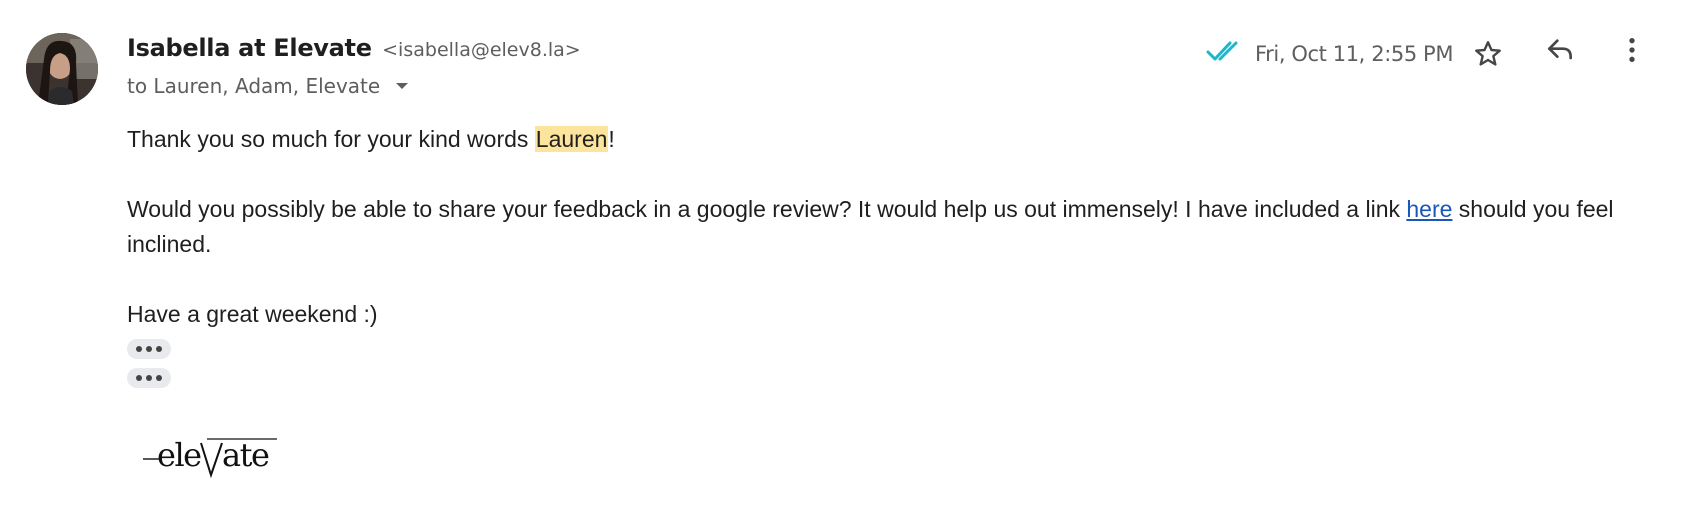  I want to click on sender-line: Isabella at Elevate <isabella@elev8.la>, so click(354, 48).